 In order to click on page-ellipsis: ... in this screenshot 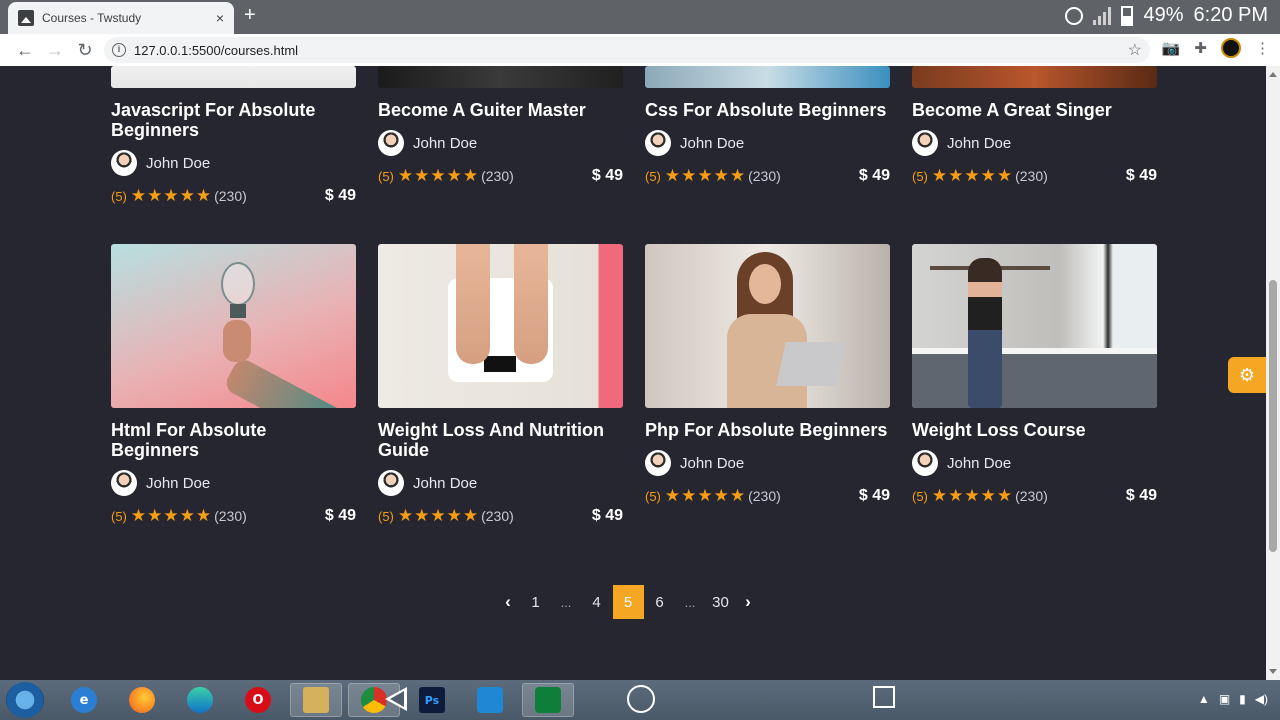, I will do `click(690, 602)`.